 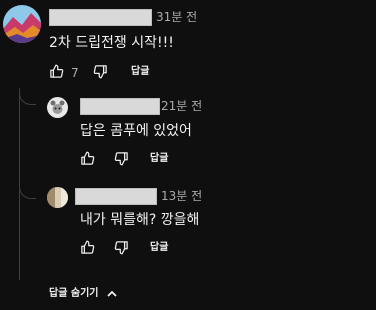 What do you see at coordinates (181, 196) in the screenshot?
I see `reply-timestamp: 13분 전` at bounding box center [181, 196].